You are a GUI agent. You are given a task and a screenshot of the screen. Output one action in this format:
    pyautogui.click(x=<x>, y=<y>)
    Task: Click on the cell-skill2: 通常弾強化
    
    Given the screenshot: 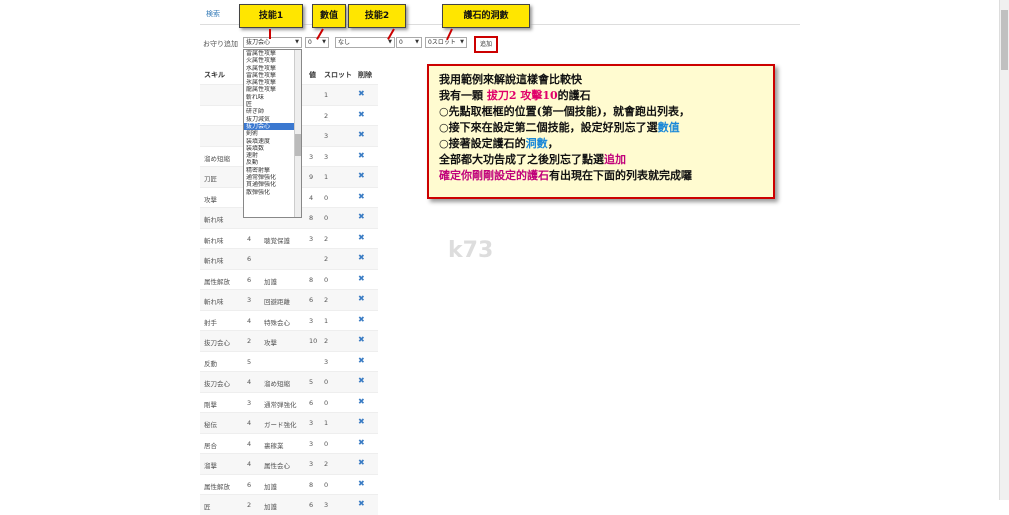 What is the action you would take?
    pyautogui.click(x=280, y=404)
    